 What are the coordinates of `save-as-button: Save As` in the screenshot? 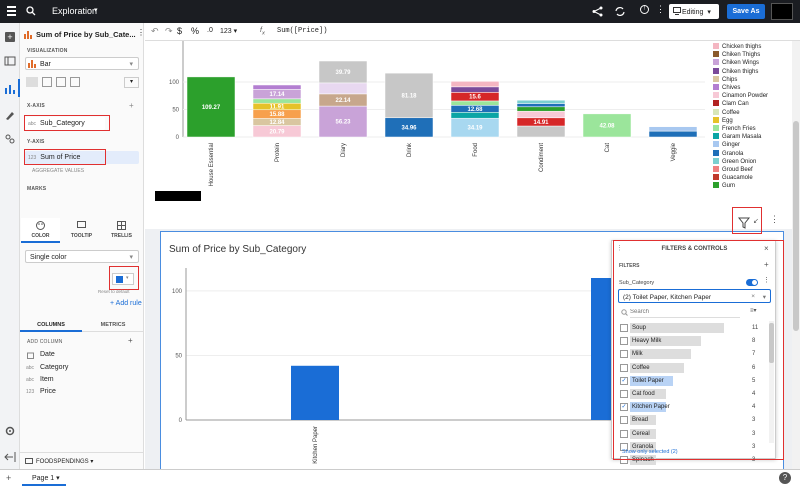 It's located at (746, 11).